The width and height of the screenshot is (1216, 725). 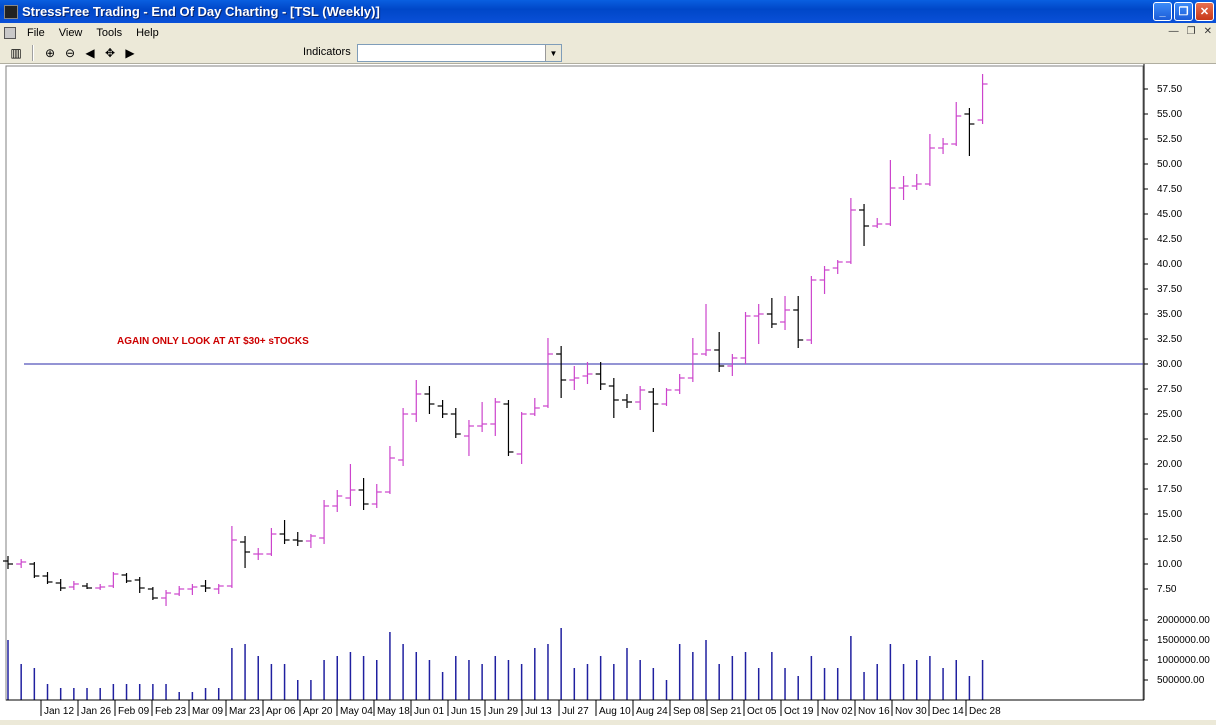 What do you see at coordinates (1169, 464) in the screenshot?
I see `price-tick-label: 20.00` at bounding box center [1169, 464].